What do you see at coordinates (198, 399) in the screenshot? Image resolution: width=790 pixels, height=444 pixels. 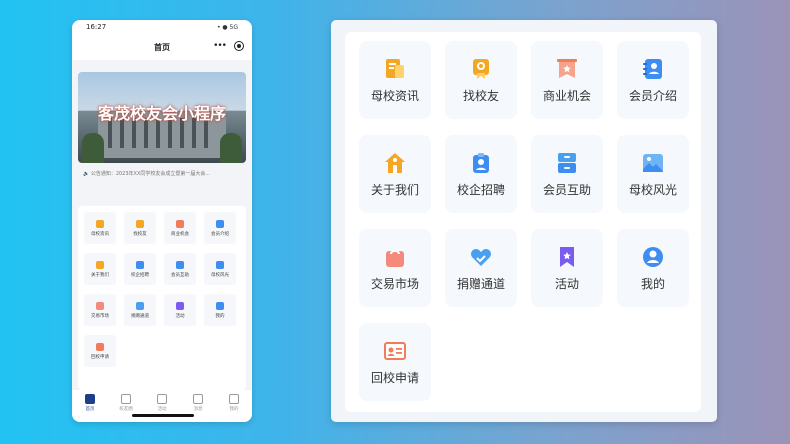 I see `message-icon` at bounding box center [198, 399].